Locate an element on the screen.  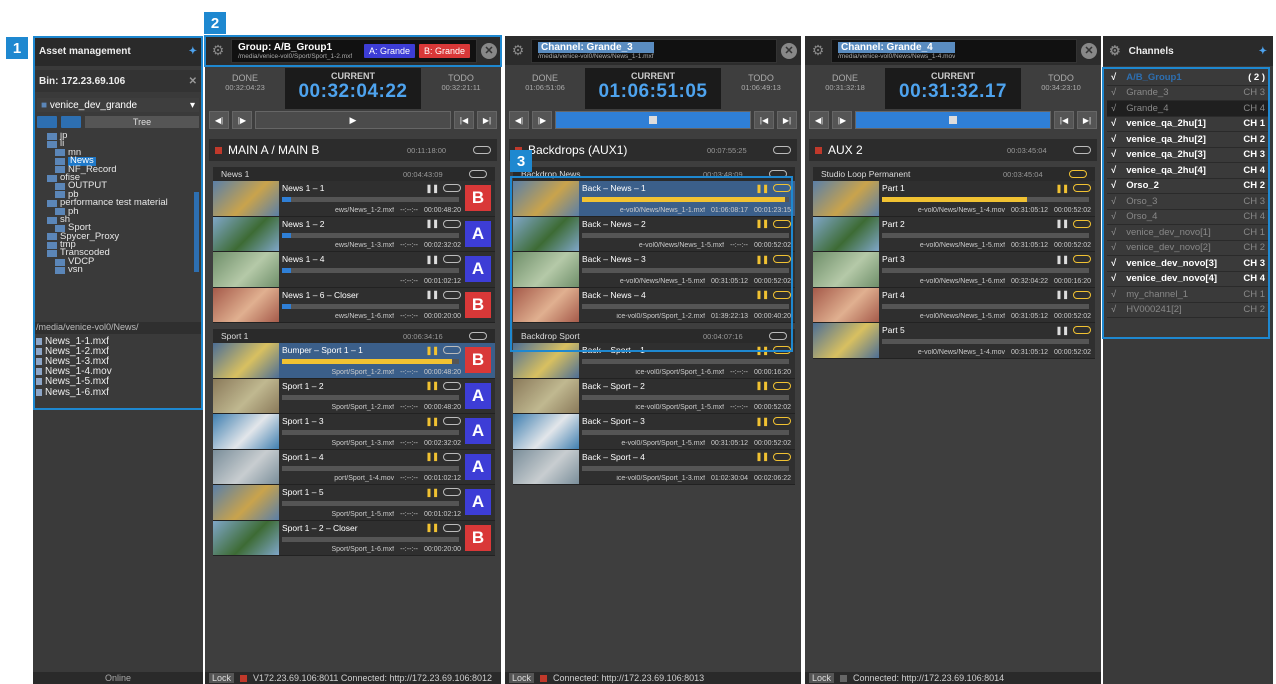
stop-button is located at coordinates (953, 120).